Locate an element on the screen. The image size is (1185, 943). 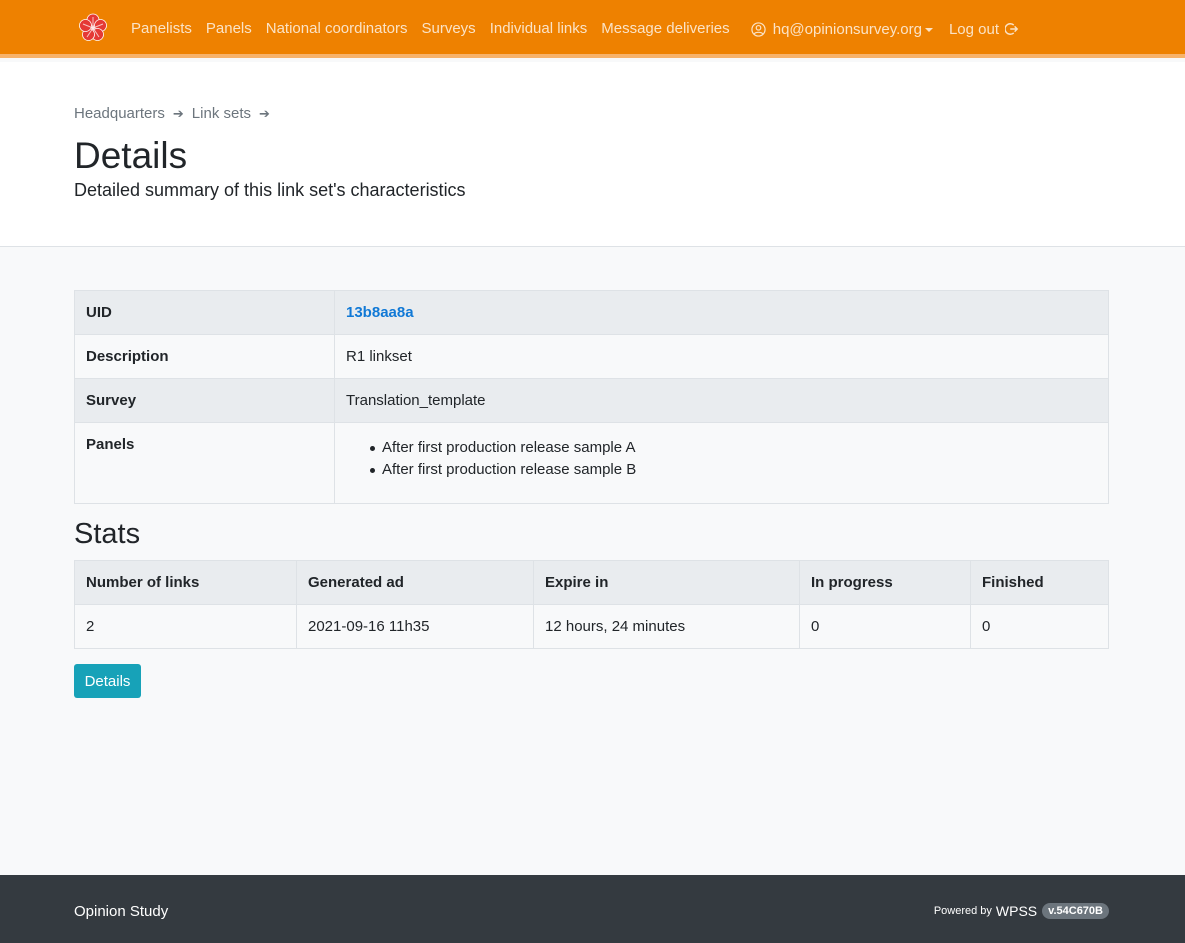
flower-logo-icon is located at coordinates (93, 28).